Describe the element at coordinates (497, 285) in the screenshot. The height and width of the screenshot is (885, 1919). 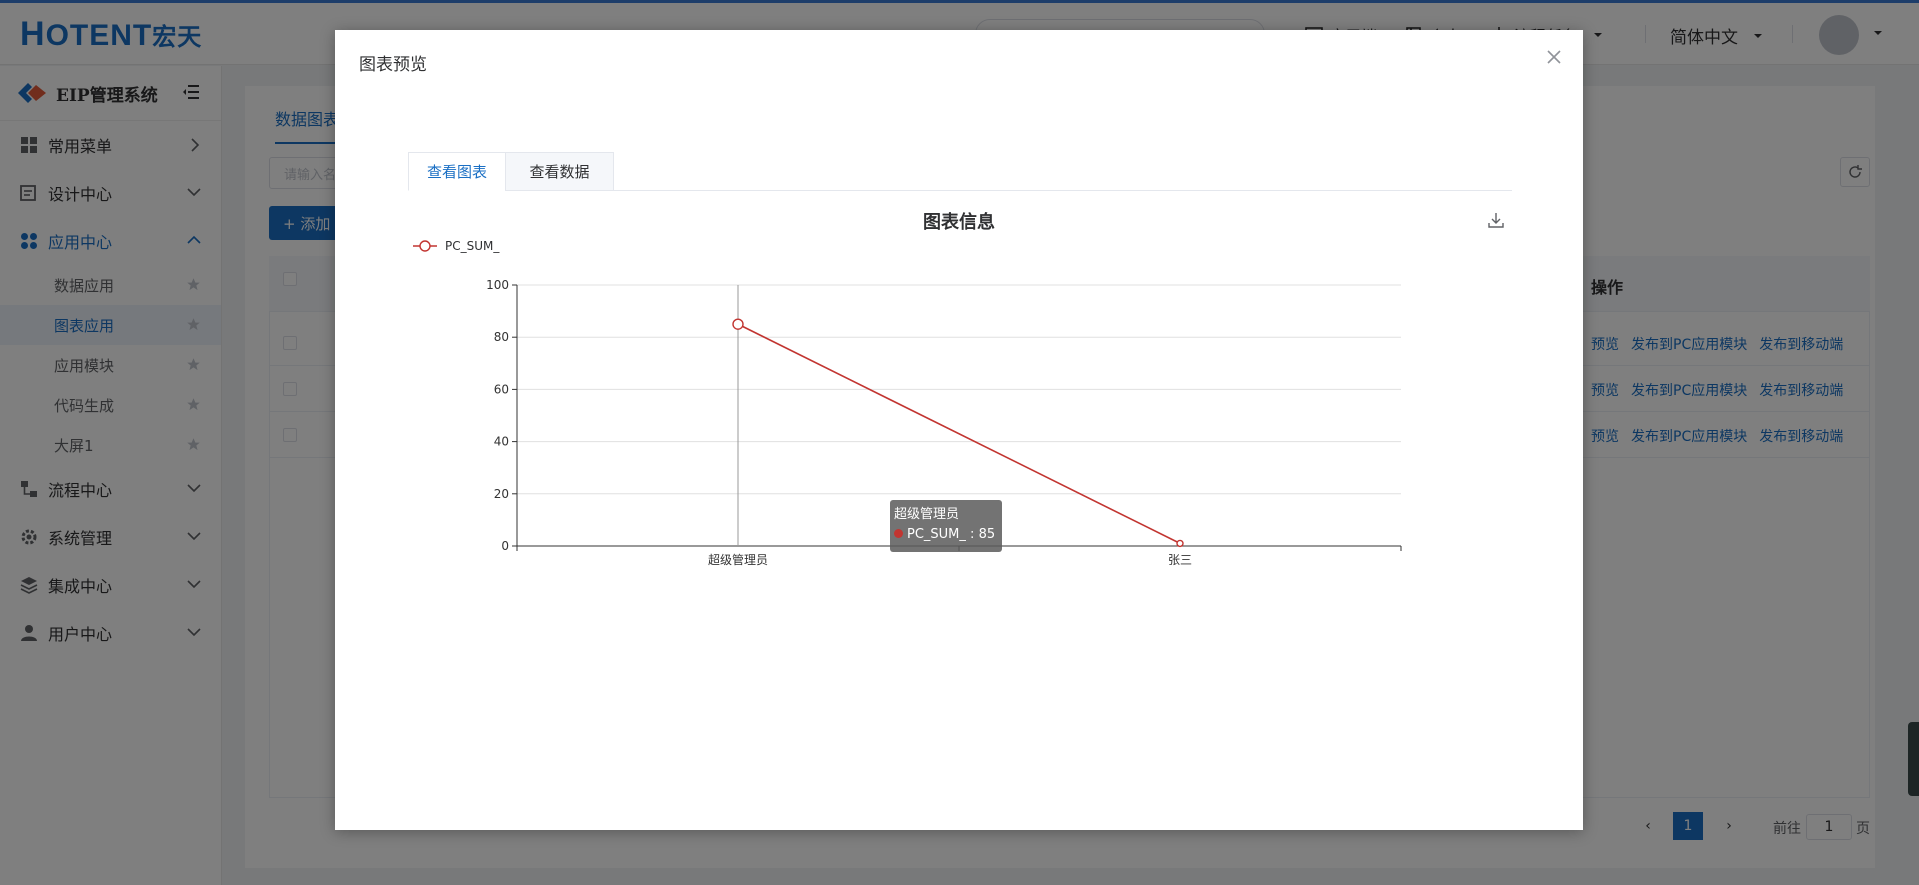
I see `y-tick-label: 100` at that location.